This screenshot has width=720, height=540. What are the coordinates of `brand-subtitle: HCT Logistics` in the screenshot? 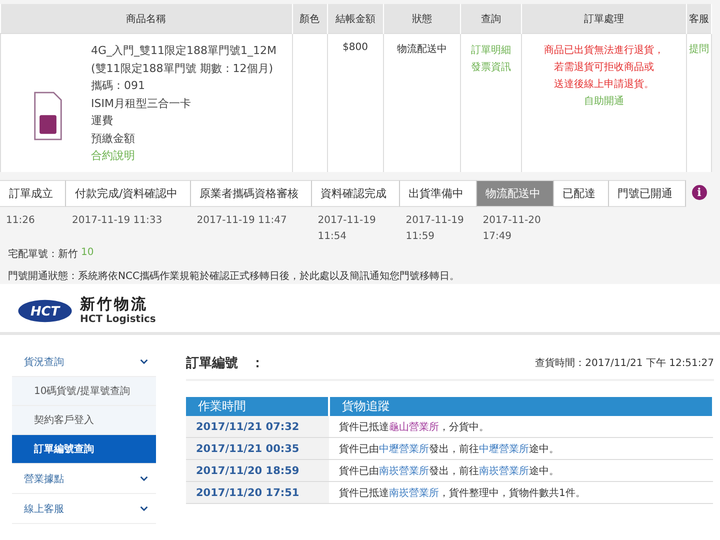 It's located at (118, 319).